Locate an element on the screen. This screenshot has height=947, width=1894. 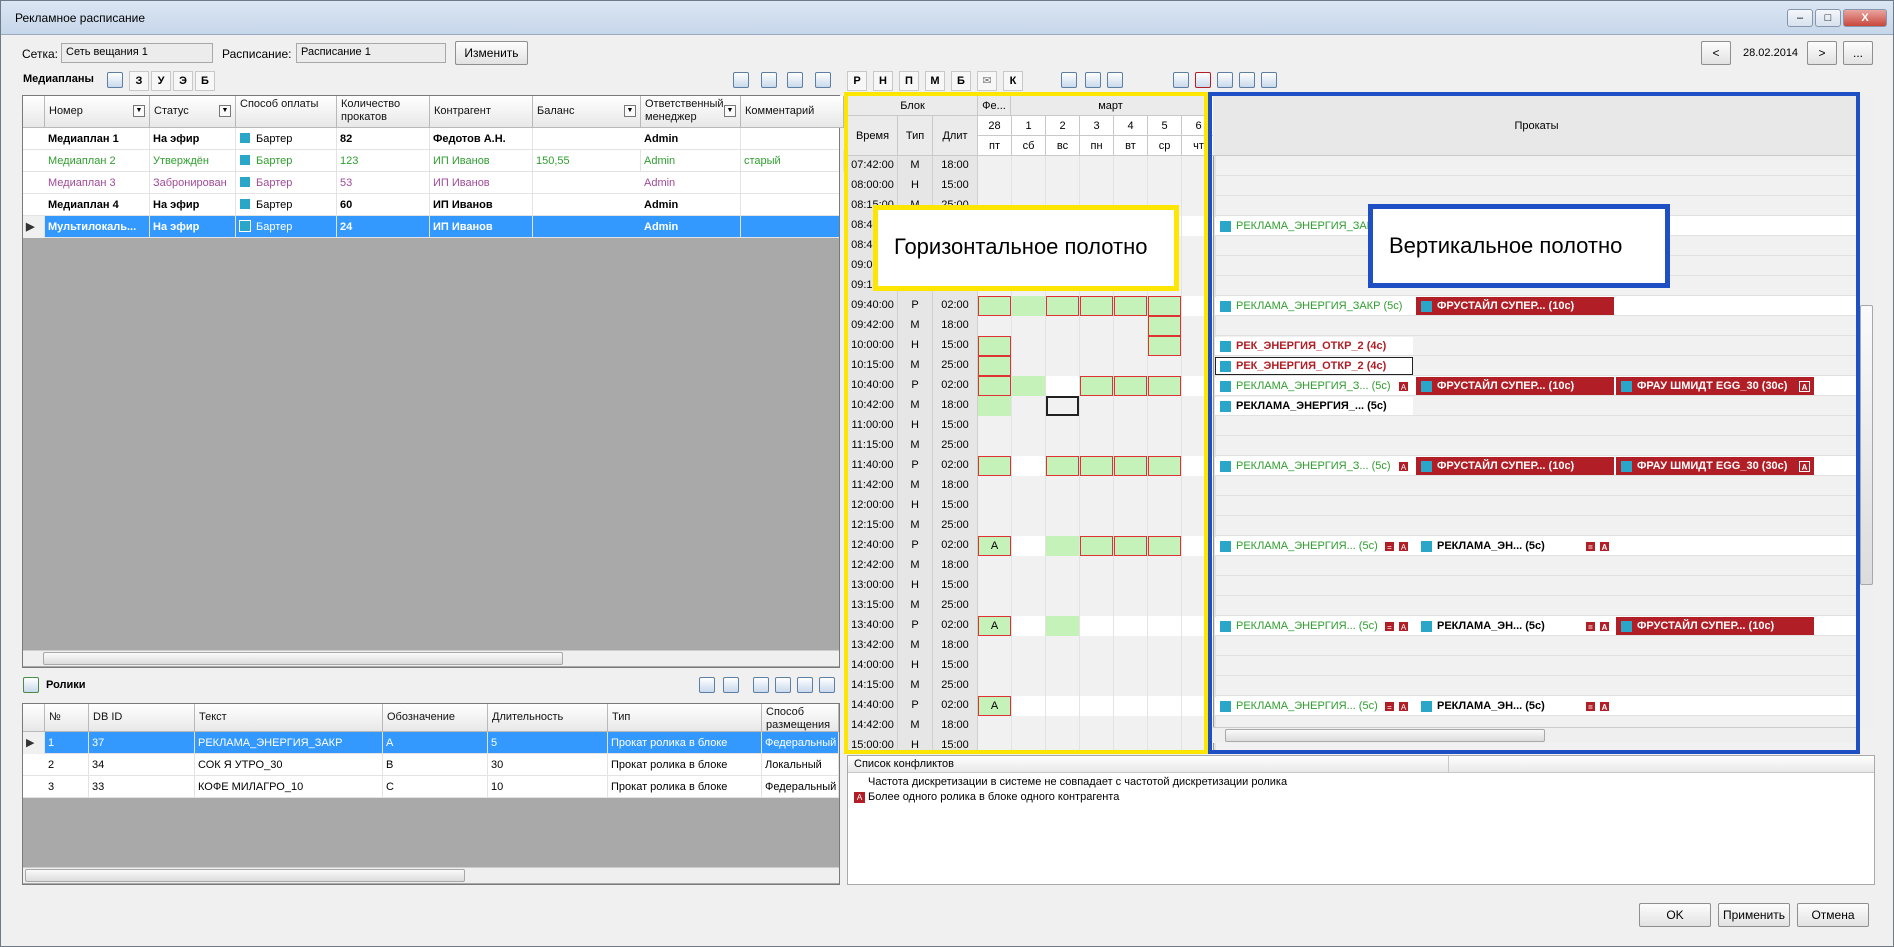
view-copy-icon is located at coordinates (1093, 80).